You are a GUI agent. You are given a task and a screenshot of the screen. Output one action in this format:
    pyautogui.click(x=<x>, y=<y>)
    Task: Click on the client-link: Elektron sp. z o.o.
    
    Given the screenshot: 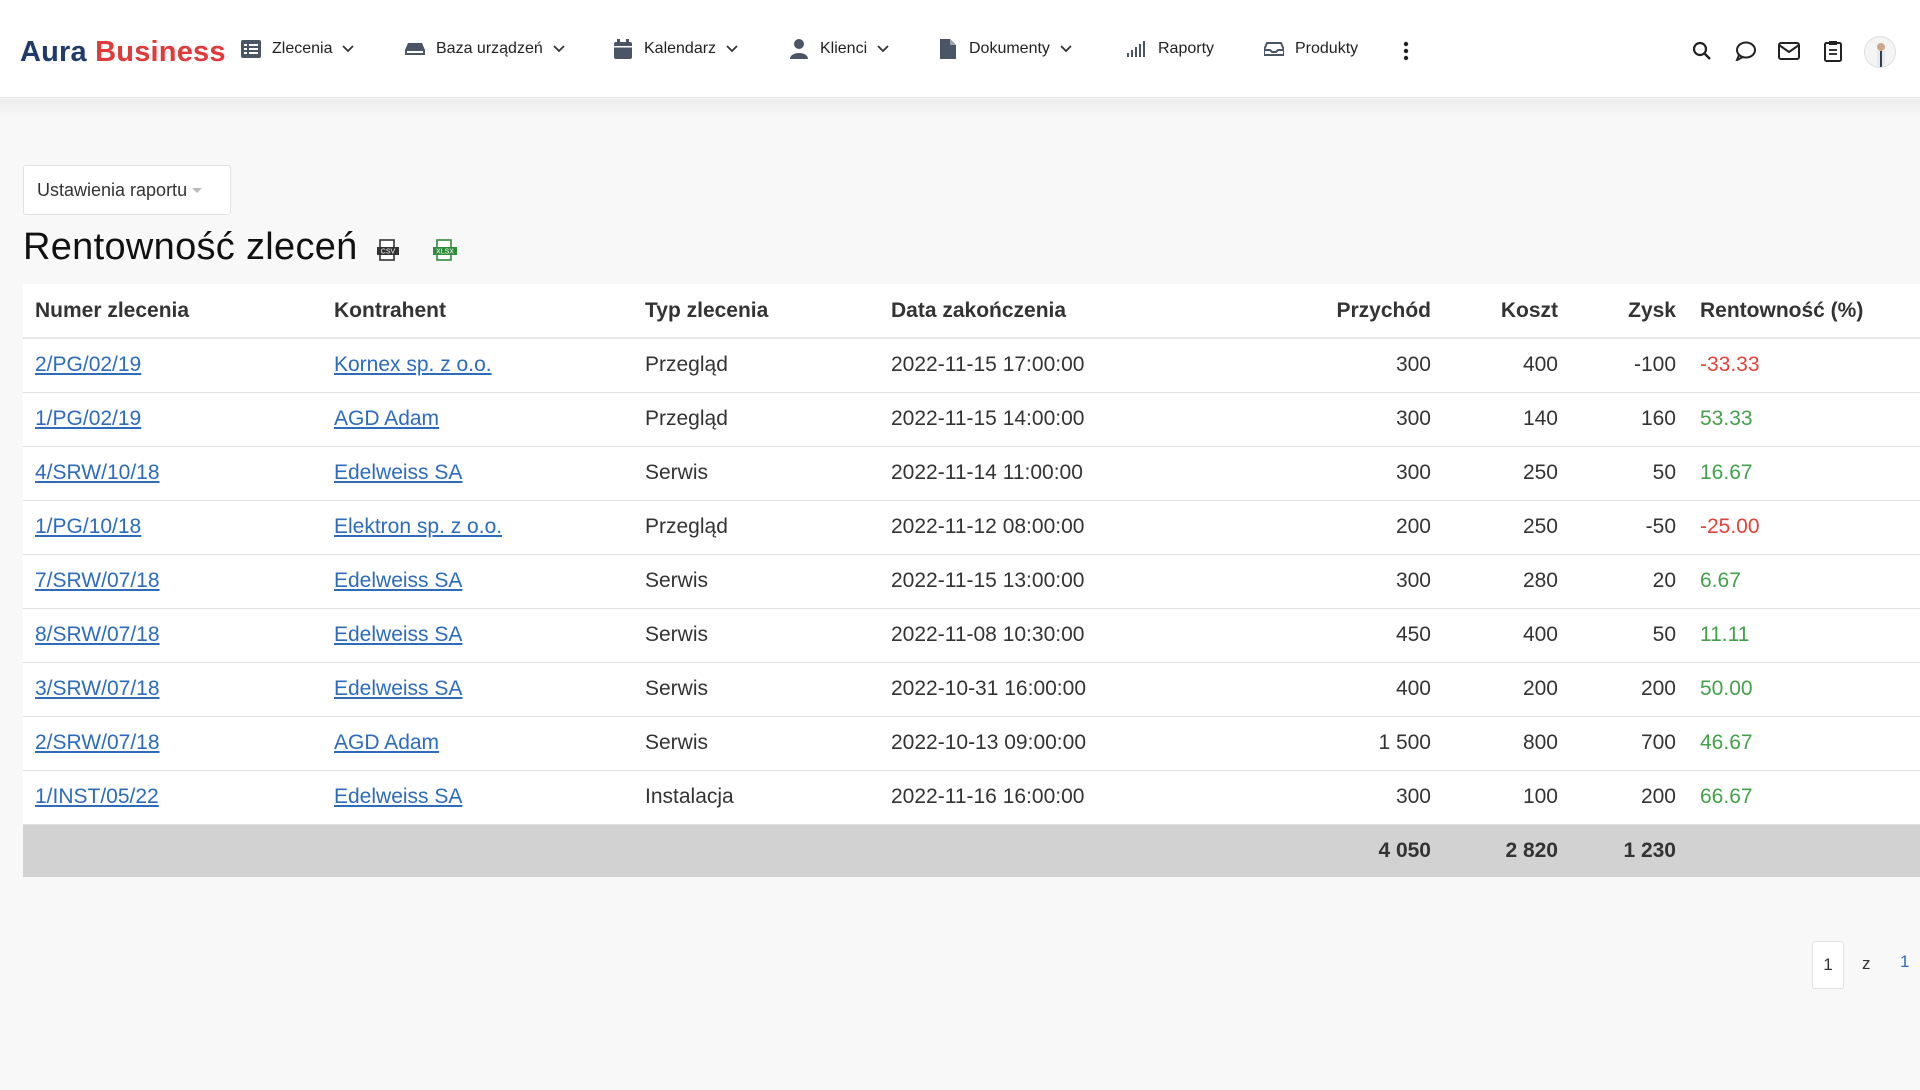 What is the action you would take?
    pyautogui.click(x=418, y=526)
    